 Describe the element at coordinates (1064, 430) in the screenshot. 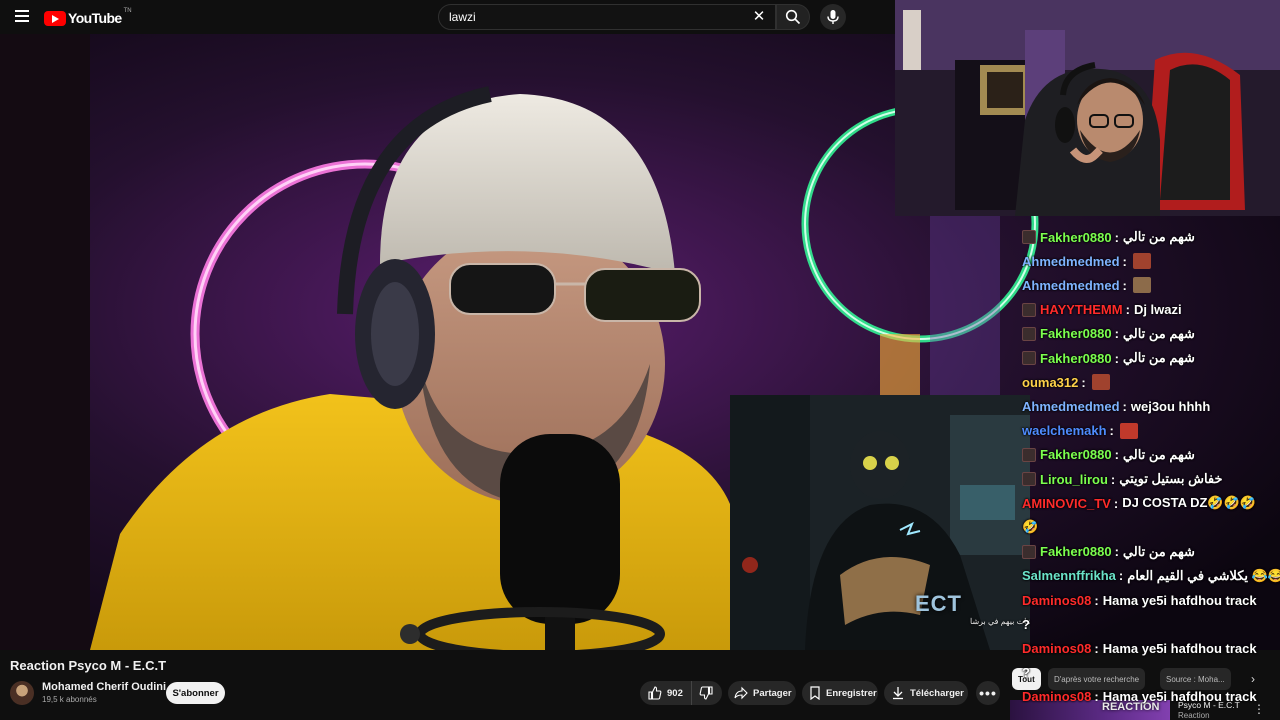

I see `chat-username: waelchemakh` at that location.